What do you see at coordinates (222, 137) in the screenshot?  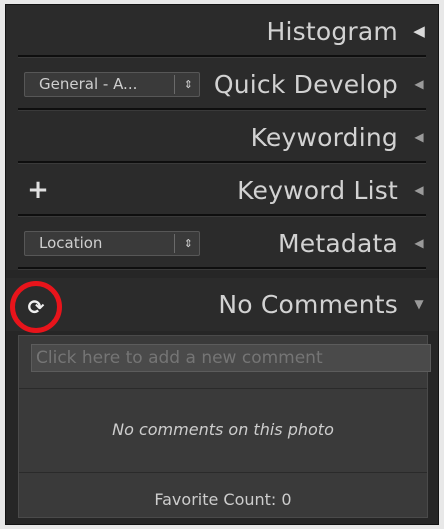 I see `keywording-header: Keywording ◀` at bounding box center [222, 137].